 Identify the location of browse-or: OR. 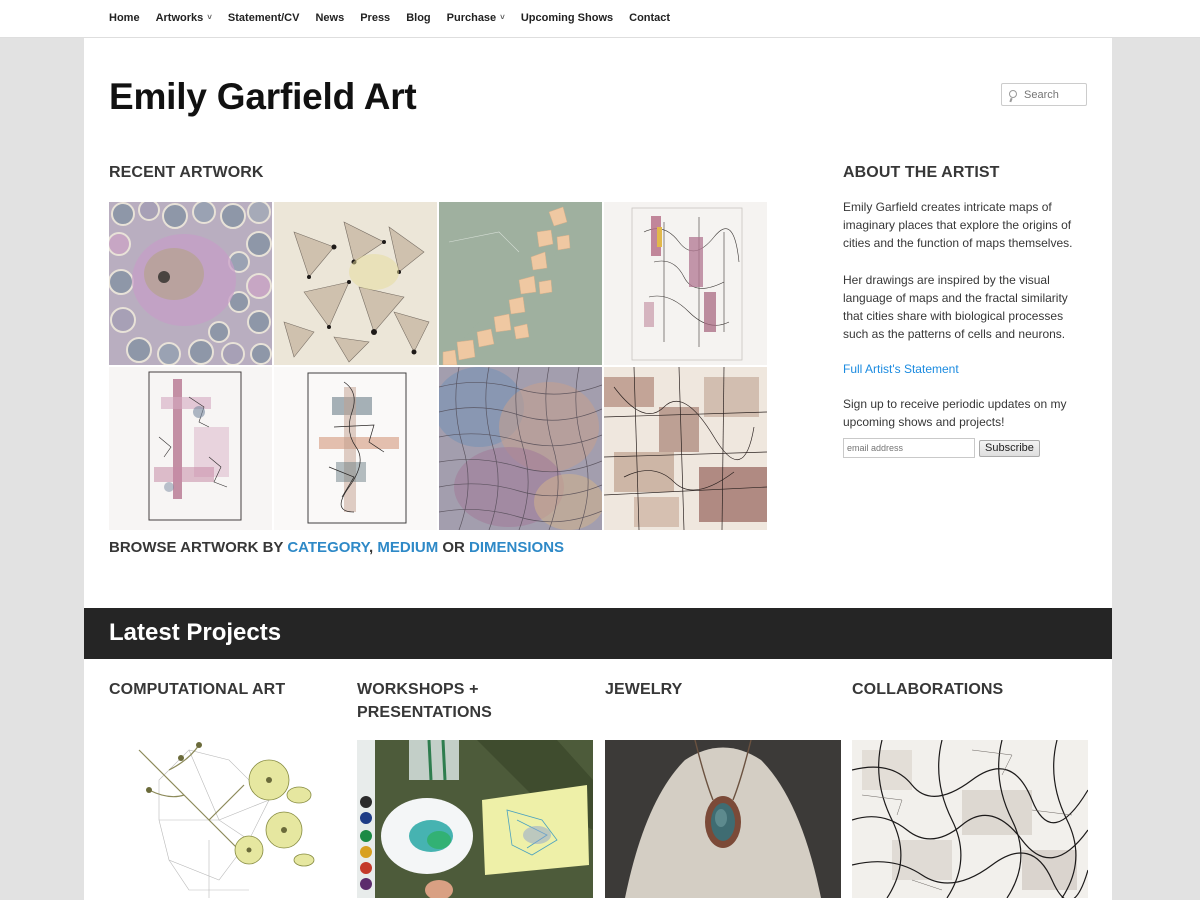
(453, 547).